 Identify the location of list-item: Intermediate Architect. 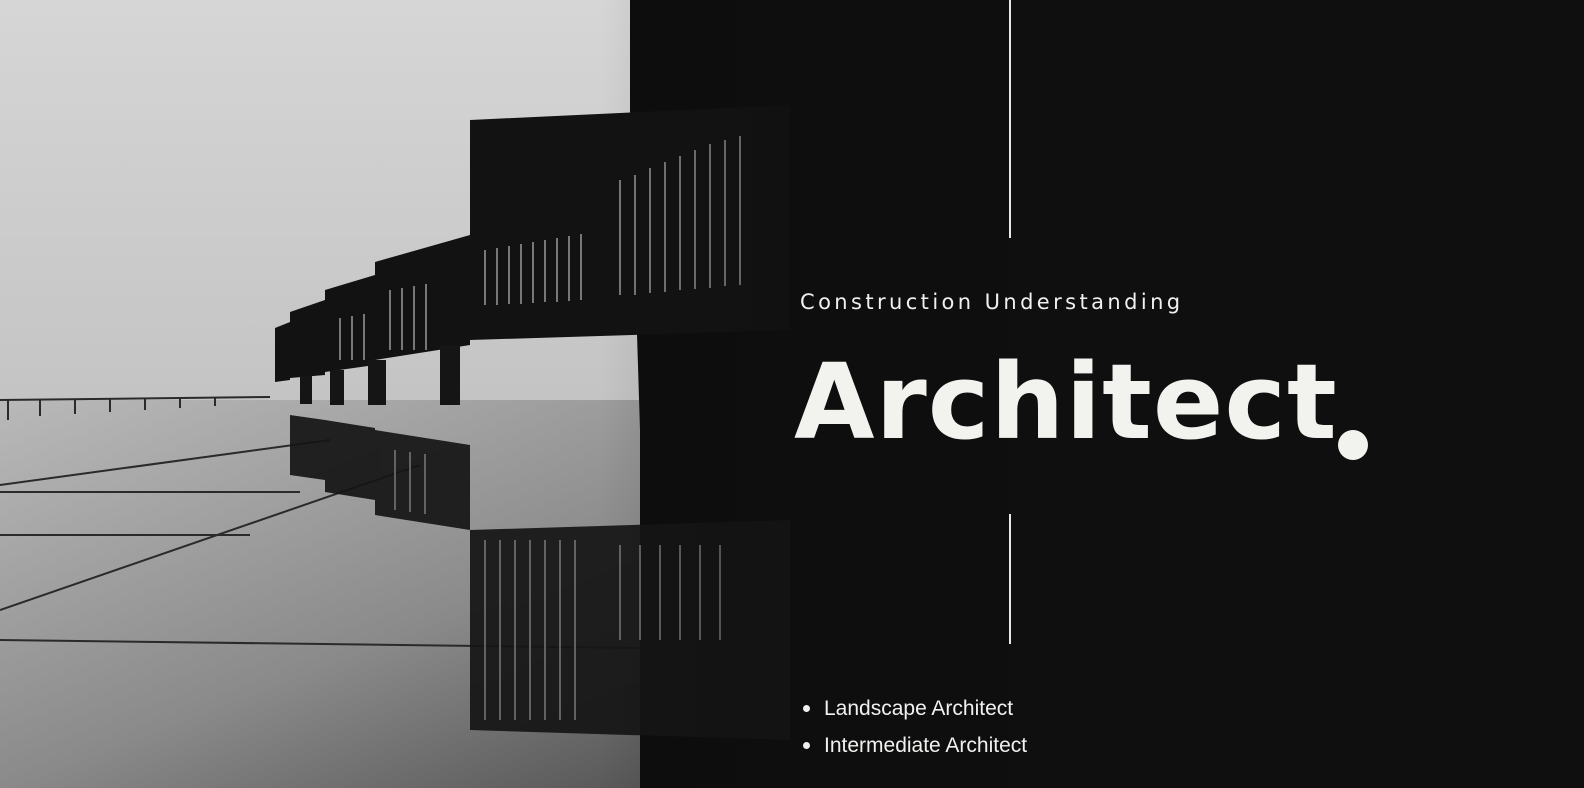
(913, 745).